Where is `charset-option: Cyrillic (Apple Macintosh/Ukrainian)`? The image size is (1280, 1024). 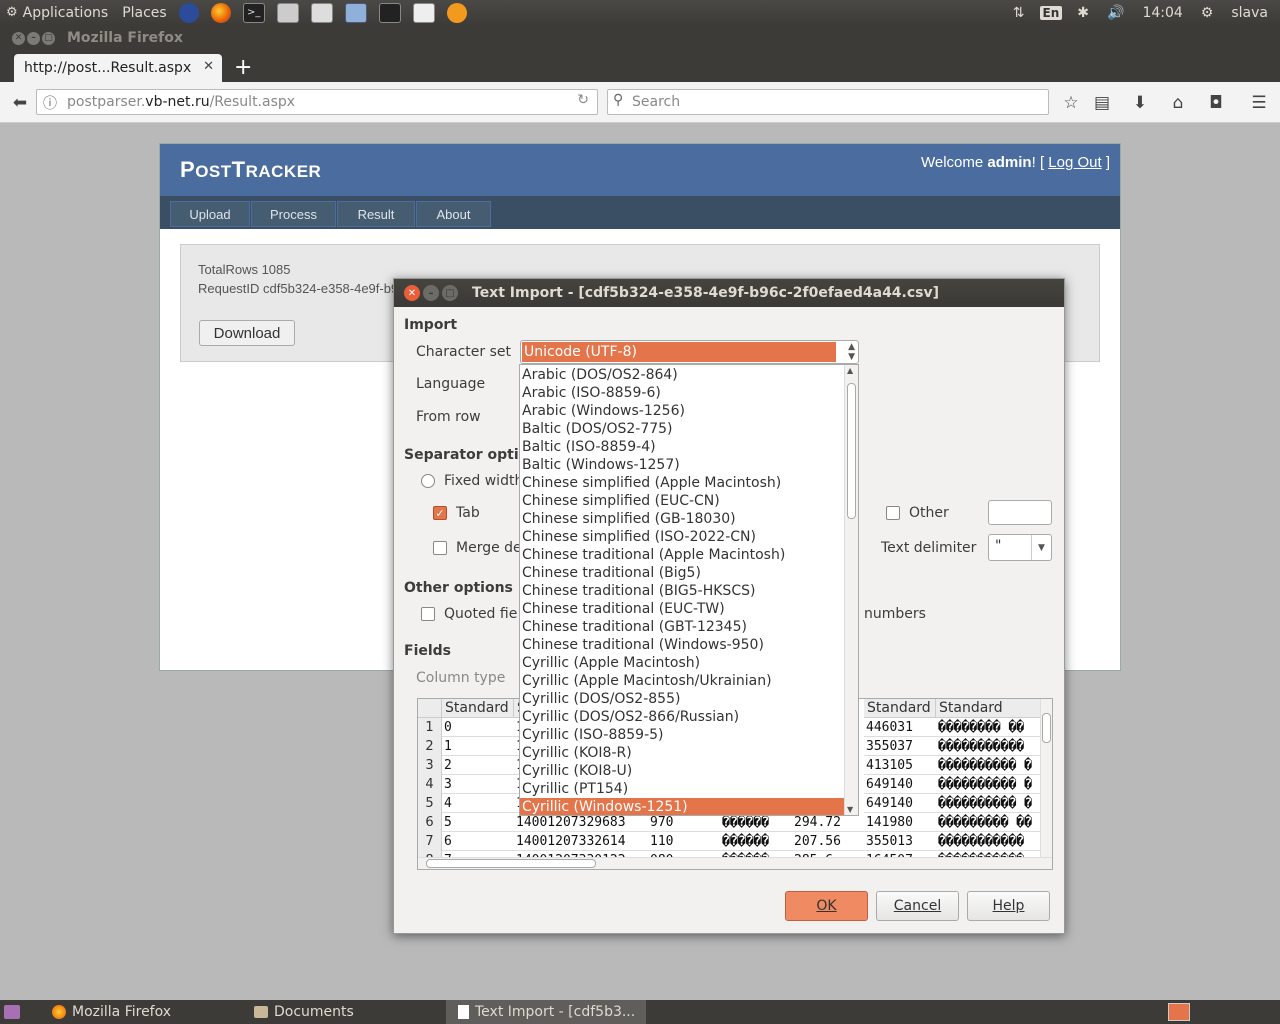 charset-option: Cyrillic (Apple Macintosh/Ukrainian) is located at coordinates (684, 681).